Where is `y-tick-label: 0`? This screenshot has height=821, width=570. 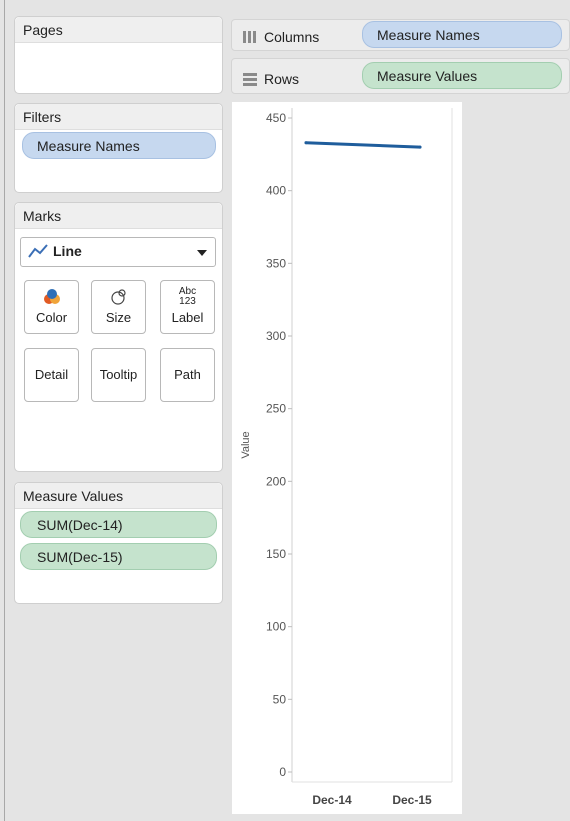 y-tick-label: 0 is located at coordinates (282, 772).